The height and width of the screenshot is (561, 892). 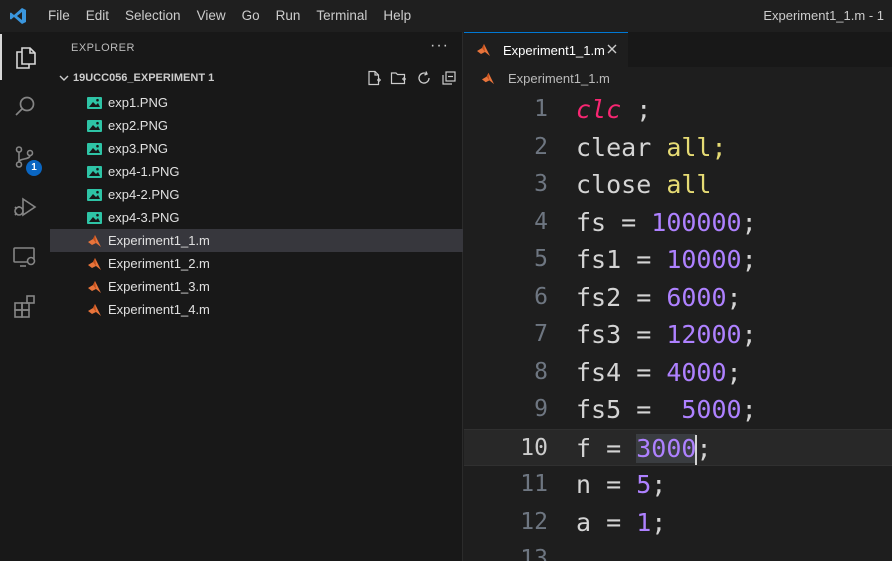 I want to click on file-label: exp4-3.PNG, so click(x=144, y=217).